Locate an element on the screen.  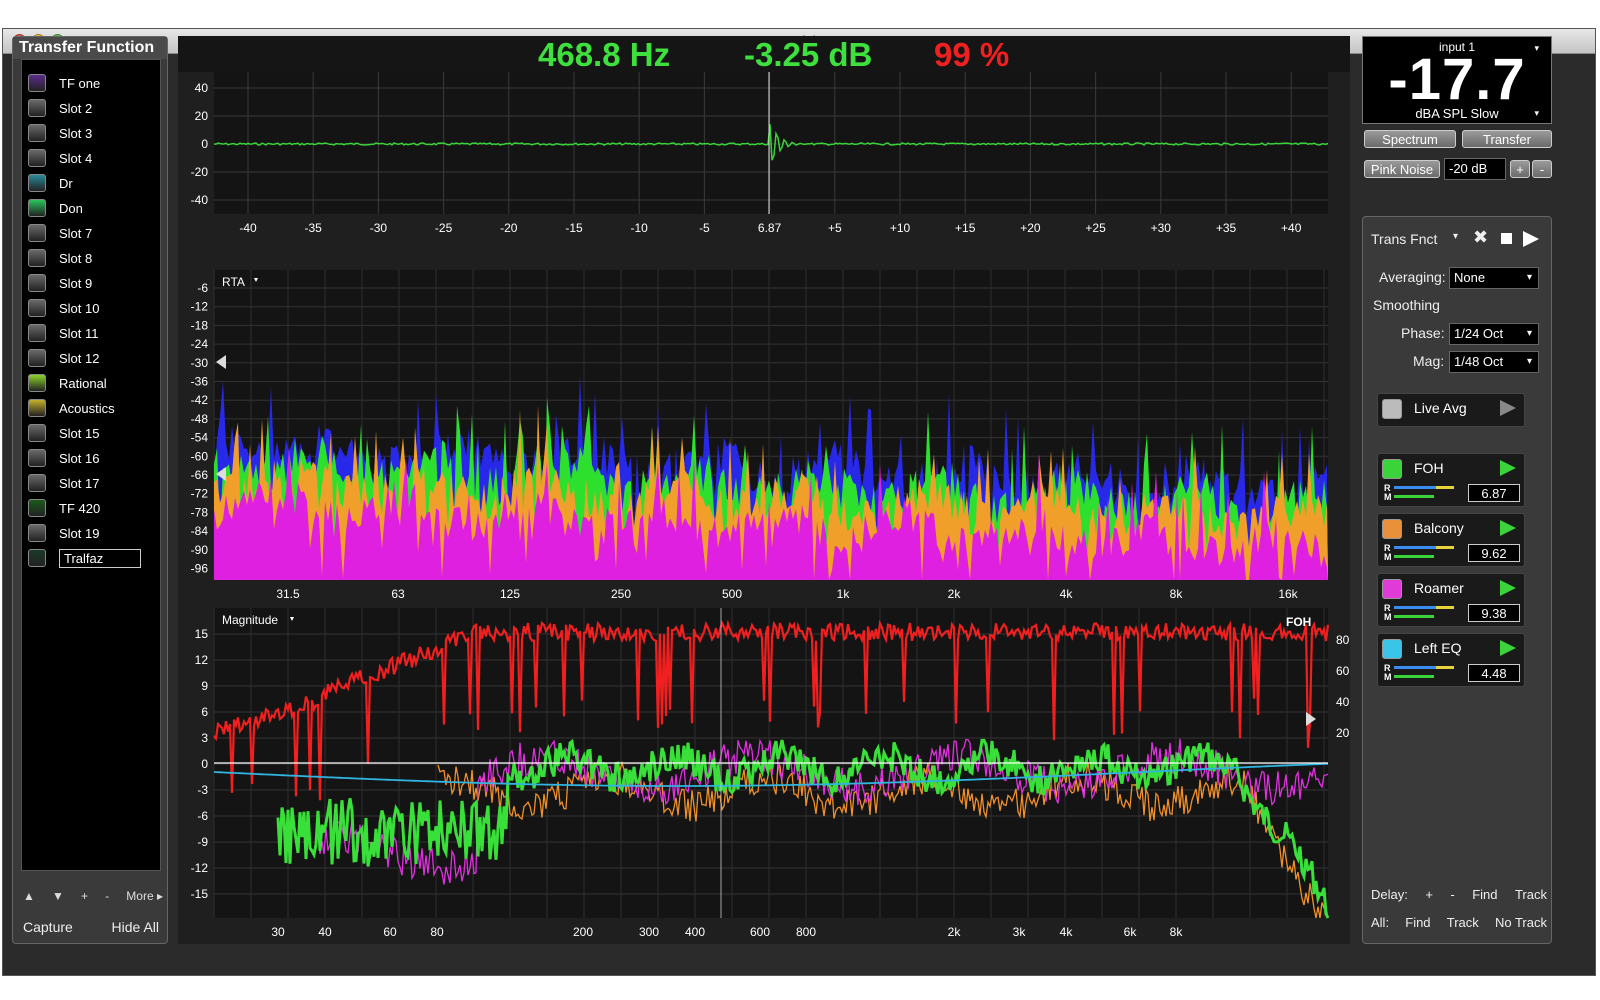
delay-find-button: Find is located at coordinates (1484, 894).